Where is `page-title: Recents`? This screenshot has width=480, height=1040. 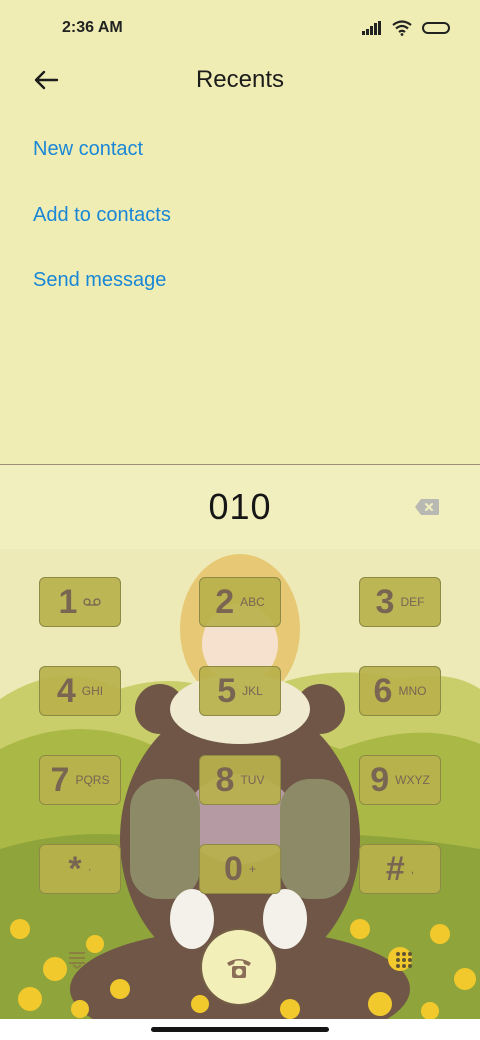
page-title: Recents is located at coordinates (240, 79).